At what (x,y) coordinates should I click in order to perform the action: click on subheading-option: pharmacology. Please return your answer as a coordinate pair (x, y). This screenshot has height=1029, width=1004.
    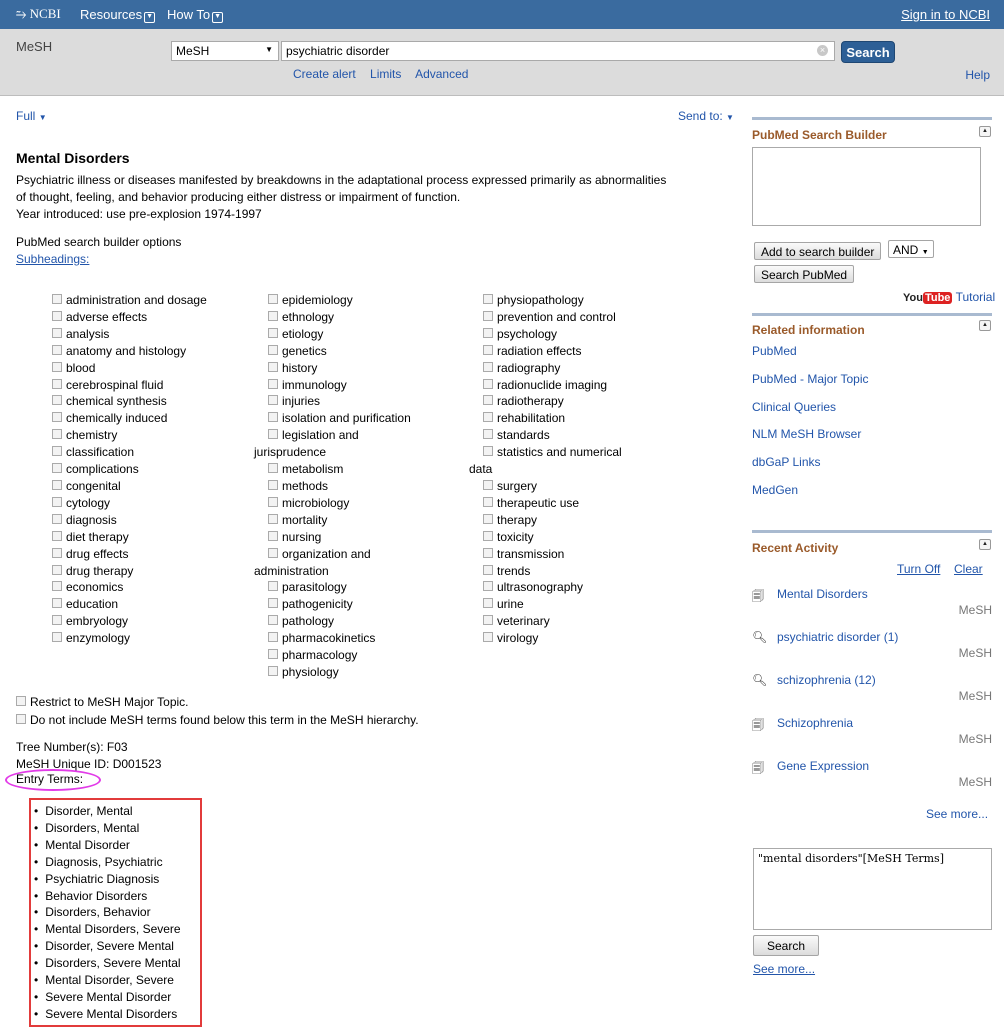
    Looking at the image, I should click on (339, 655).